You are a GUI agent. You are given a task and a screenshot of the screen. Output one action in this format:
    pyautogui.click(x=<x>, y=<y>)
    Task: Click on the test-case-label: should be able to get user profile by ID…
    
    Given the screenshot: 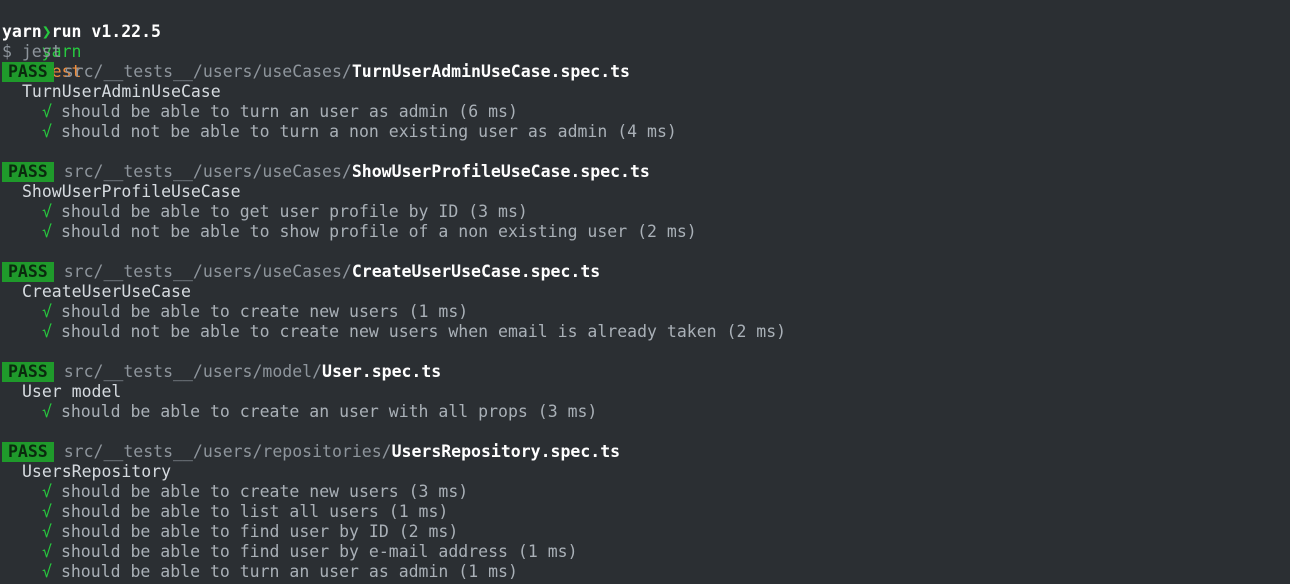 What is the action you would take?
    pyautogui.click(x=294, y=211)
    